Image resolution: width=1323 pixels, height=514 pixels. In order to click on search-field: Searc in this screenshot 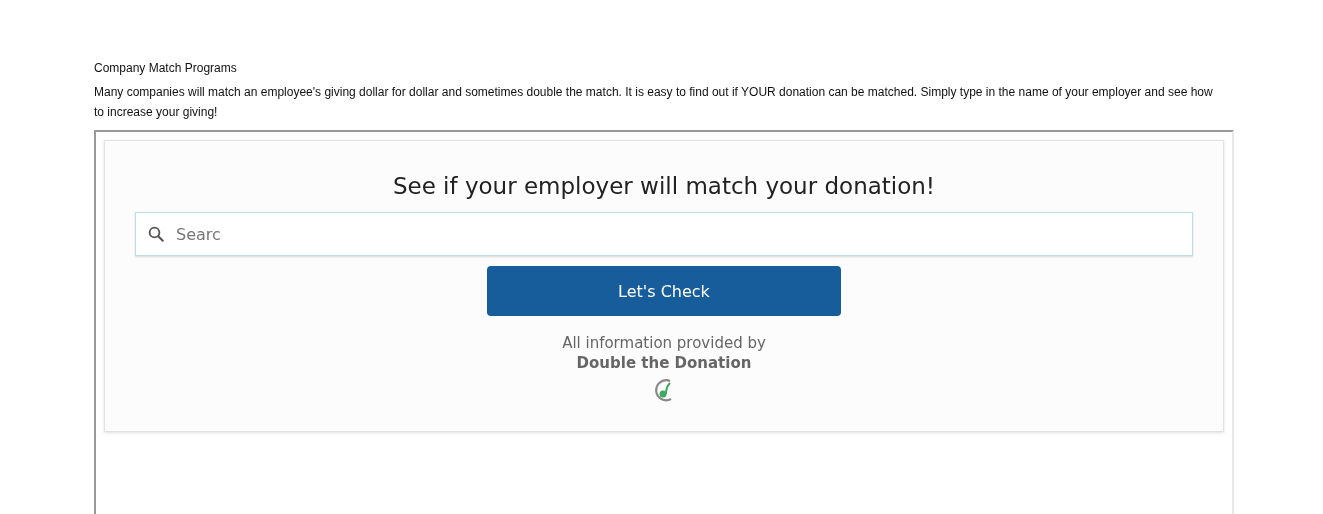, I will do `click(664, 234)`.